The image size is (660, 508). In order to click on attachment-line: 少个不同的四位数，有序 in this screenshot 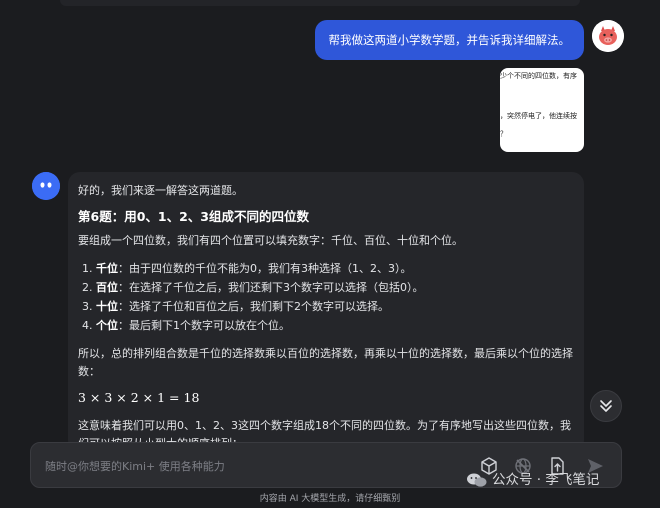, I will do `click(538, 76)`.